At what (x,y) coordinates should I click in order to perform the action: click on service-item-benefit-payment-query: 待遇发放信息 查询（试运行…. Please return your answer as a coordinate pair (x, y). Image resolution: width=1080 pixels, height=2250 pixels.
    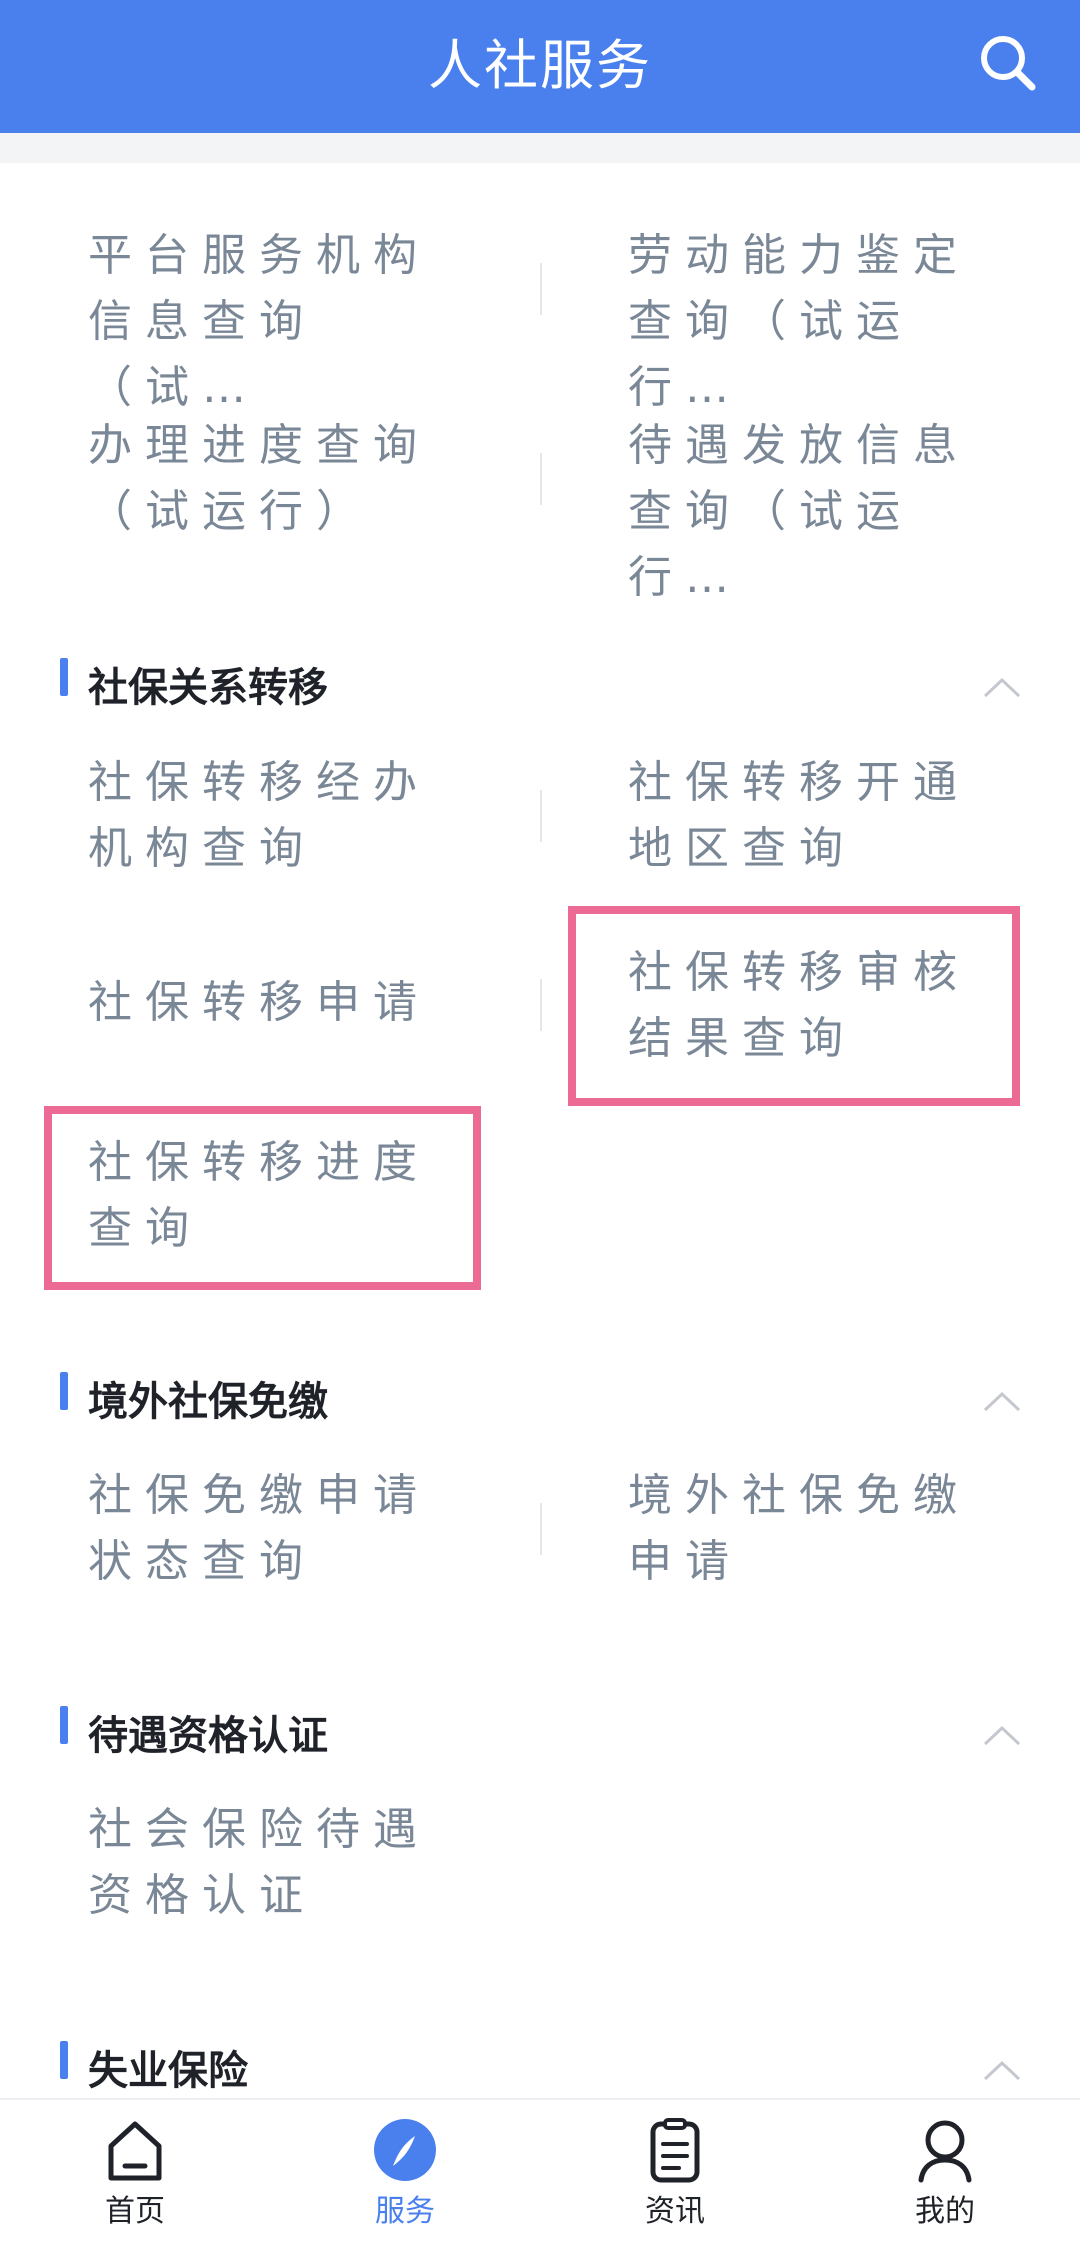
    Looking at the image, I should click on (813, 512).